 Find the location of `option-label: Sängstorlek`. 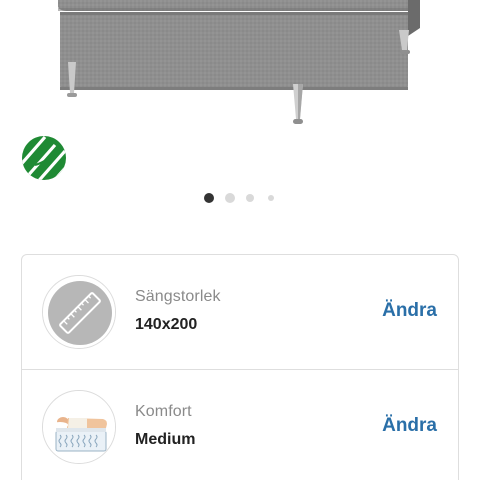

option-label: Sängstorlek is located at coordinates (178, 296).